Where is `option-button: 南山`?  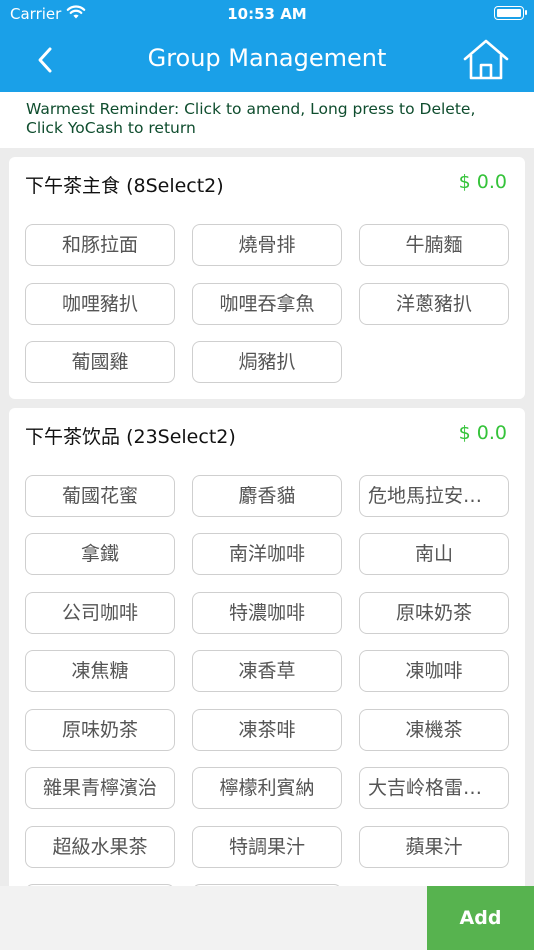
option-button: 南山 is located at coordinates (434, 554).